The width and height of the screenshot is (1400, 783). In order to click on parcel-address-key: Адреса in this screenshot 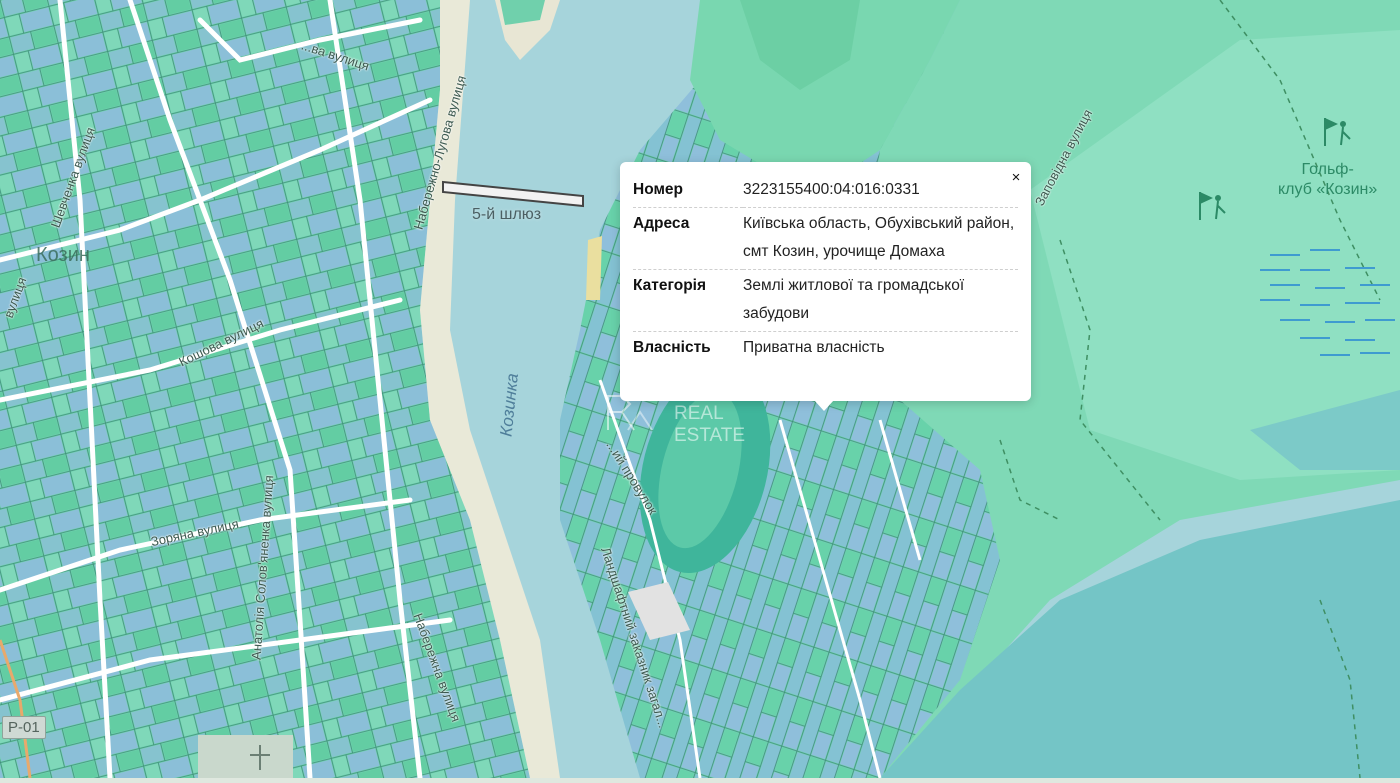, I will do `click(688, 238)`.